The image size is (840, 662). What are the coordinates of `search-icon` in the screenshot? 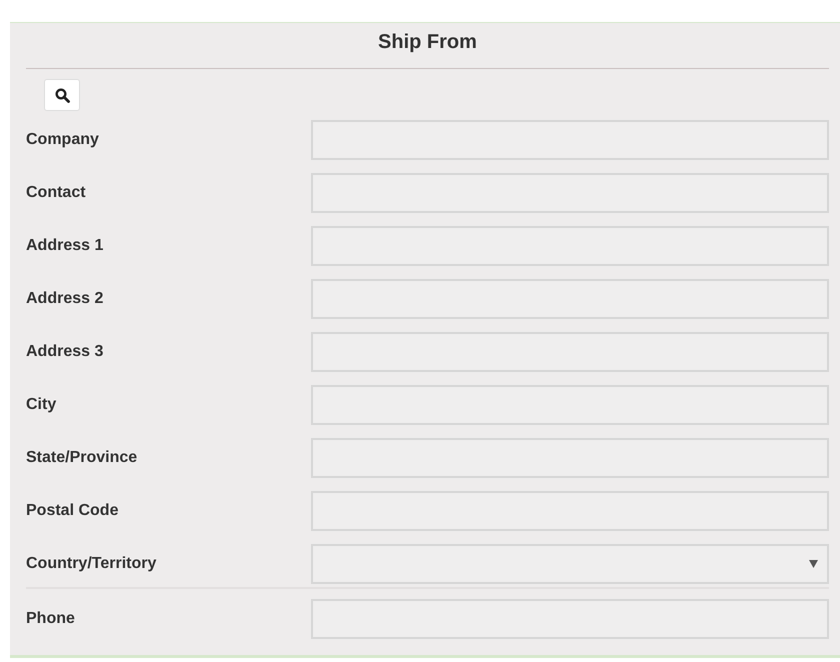 It's located at (62, 95).